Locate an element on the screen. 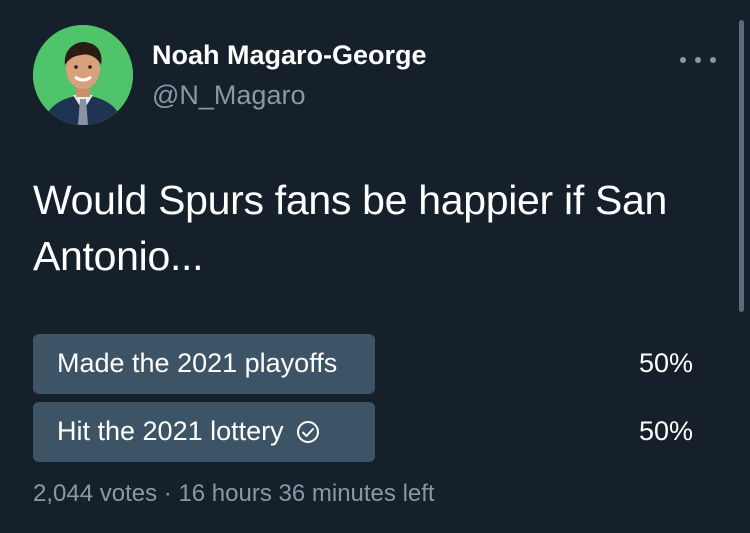 The image size is (750, 533). poll-option-label: Made the 2021 playoffs is located at coordinates (197, 363).